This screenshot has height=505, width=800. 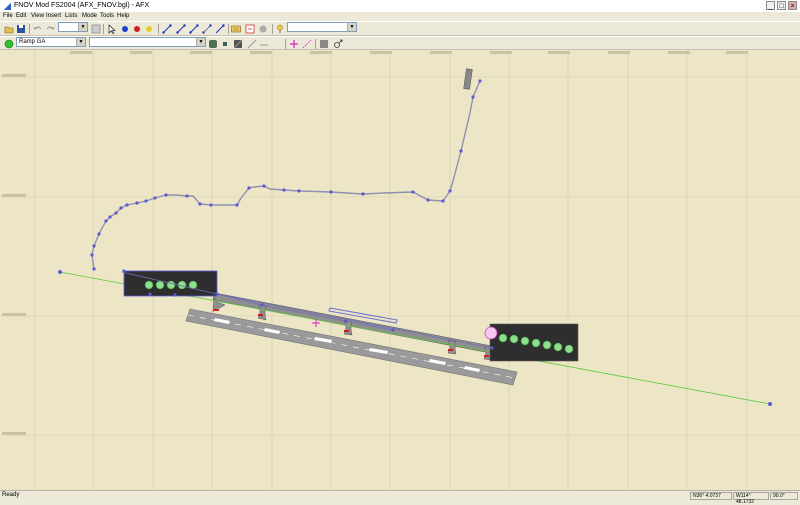 I want to click on hatch-icon, so click(x=238, y=44).